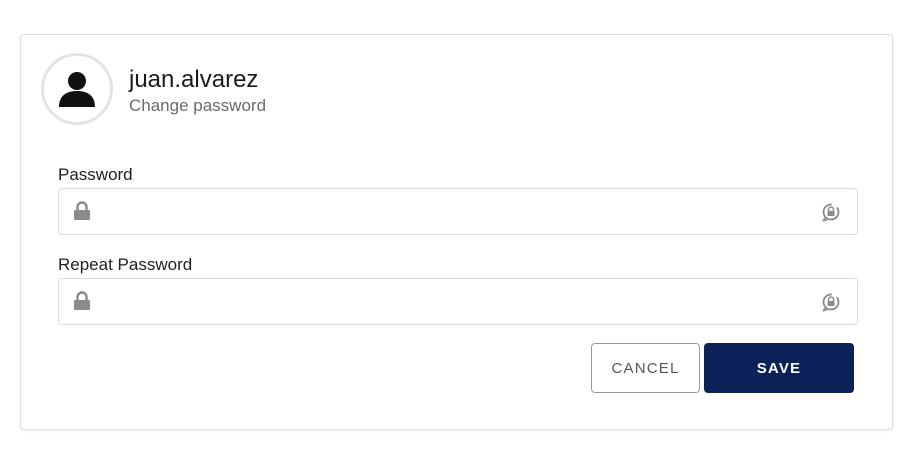 The height and width of the screenshot is (460, 922). I want to click on save-button: SAVE, so click(779, 368).